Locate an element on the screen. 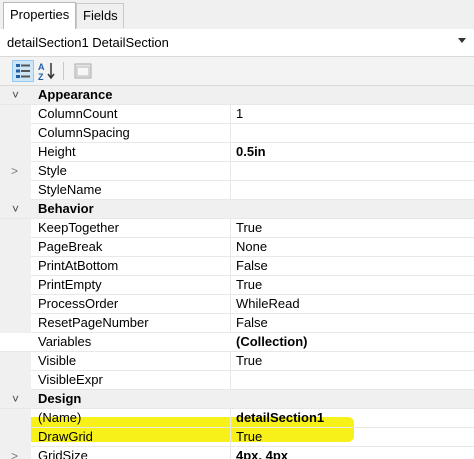  property-row: PrintEmpty True is located at coordinates (237, 285).